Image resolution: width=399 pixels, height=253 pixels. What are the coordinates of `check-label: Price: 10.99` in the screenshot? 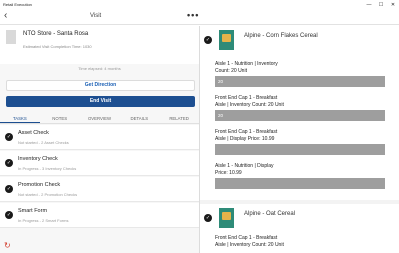 It's located at (228, 172).